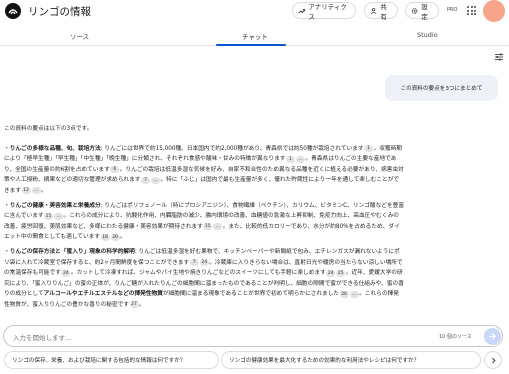  I want to click on panel-tabs: ソース チャット Studio, so click(254, 36).